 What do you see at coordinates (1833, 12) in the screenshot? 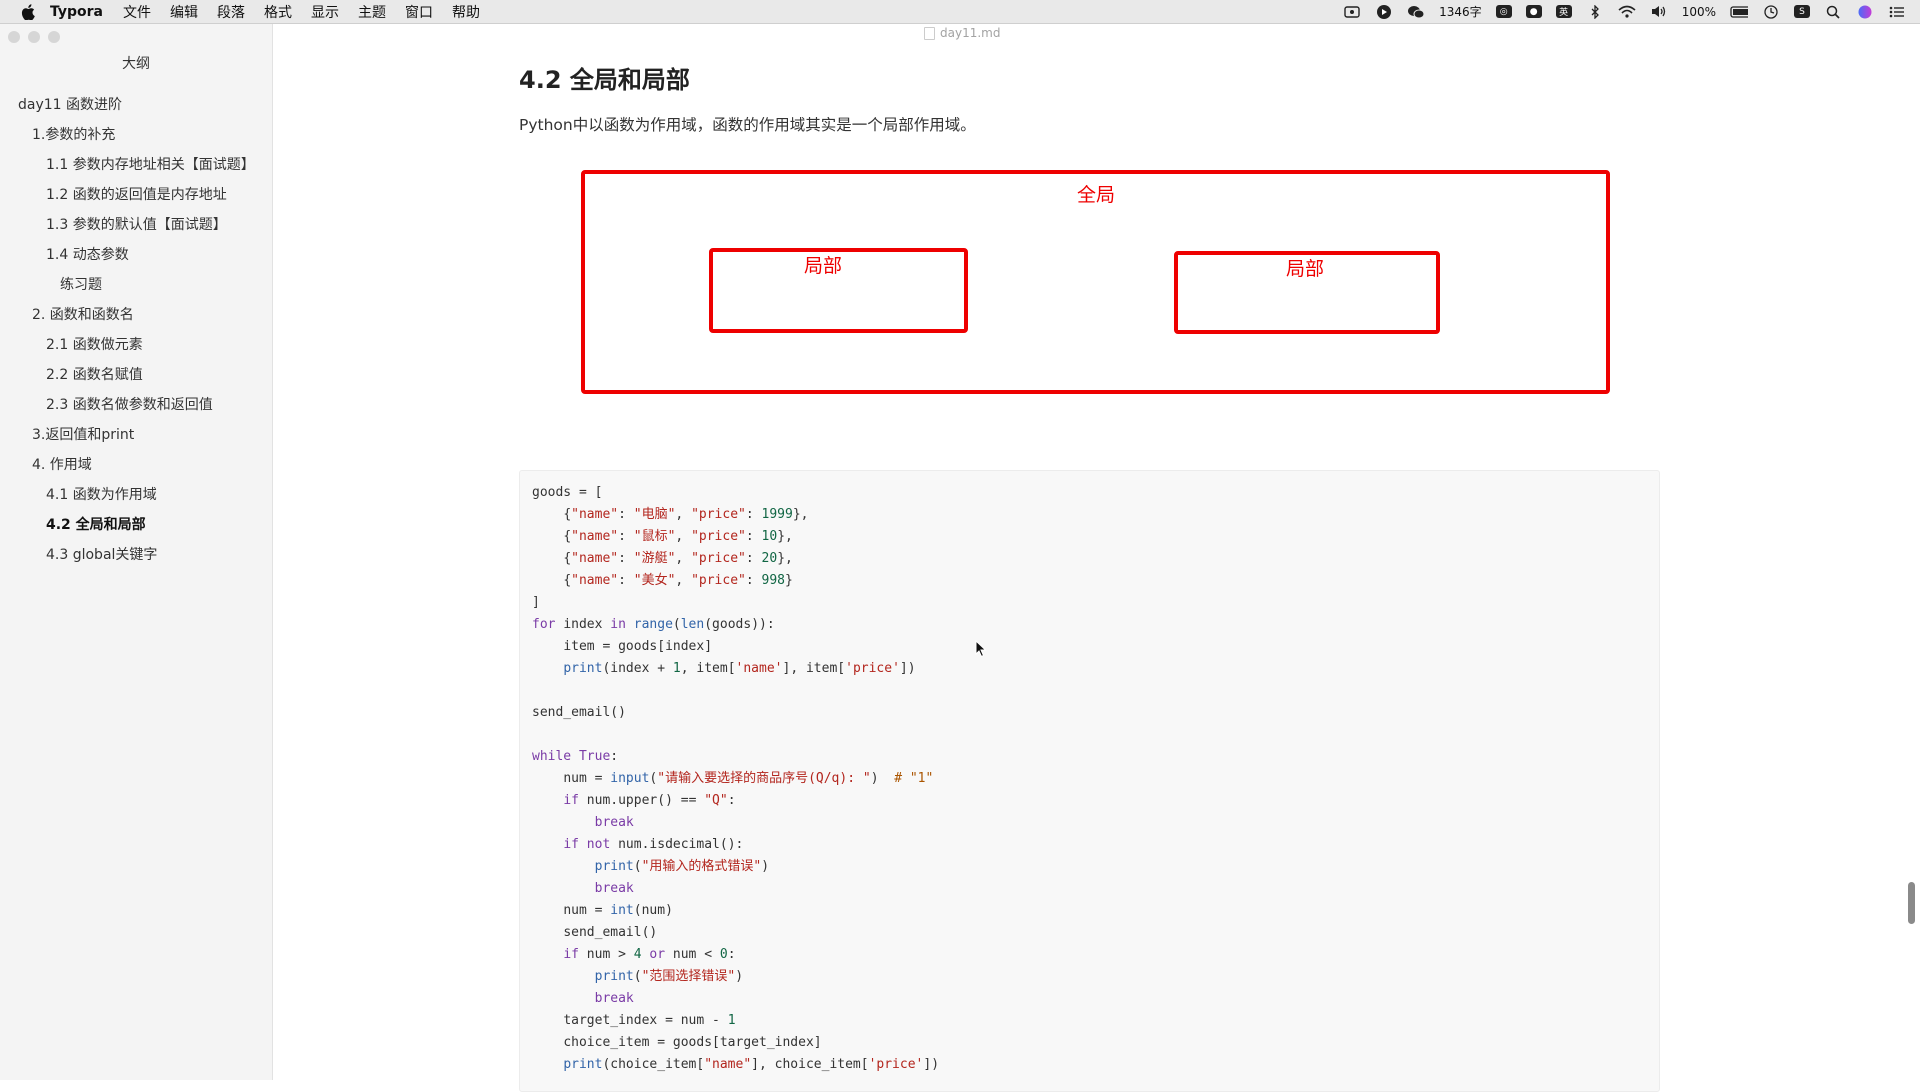
I see `spotlight-search-icon` at bounding box center [1833, 12].